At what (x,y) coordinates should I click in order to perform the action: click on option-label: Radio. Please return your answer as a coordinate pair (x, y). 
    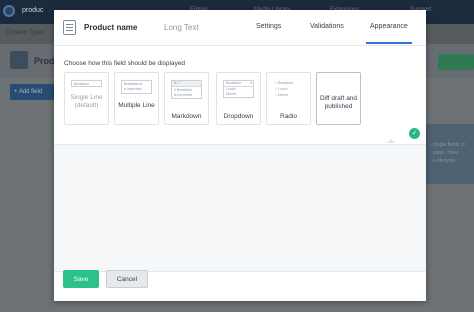
    Looking at the image, I should click on (288, 116).